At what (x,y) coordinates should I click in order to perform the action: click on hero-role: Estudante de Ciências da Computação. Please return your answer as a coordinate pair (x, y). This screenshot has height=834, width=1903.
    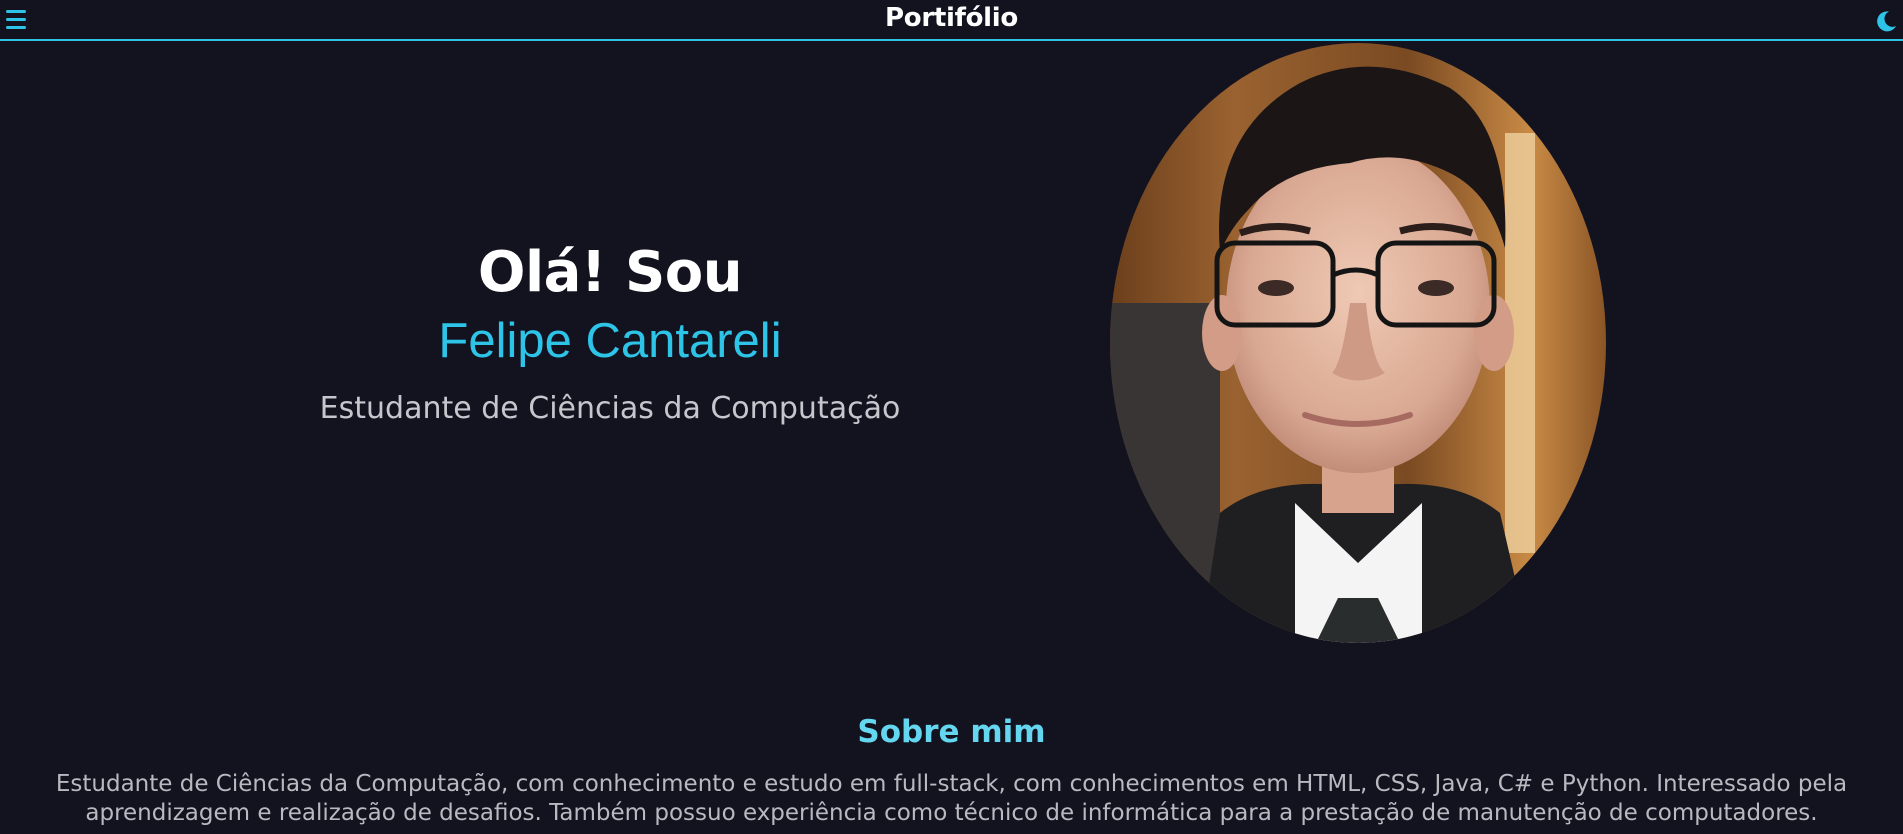
    Looking at the image, I should click on (610, 408).